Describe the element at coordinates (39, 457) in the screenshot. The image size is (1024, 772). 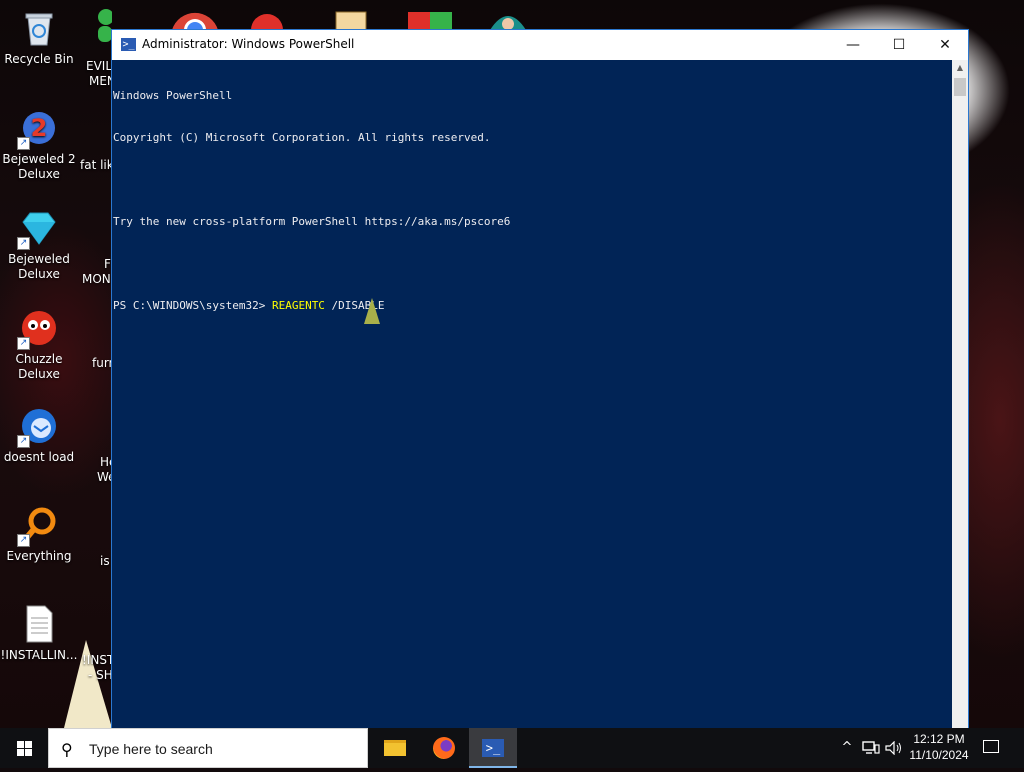
I see `desktop-icon-label: doesnt load` at that location.